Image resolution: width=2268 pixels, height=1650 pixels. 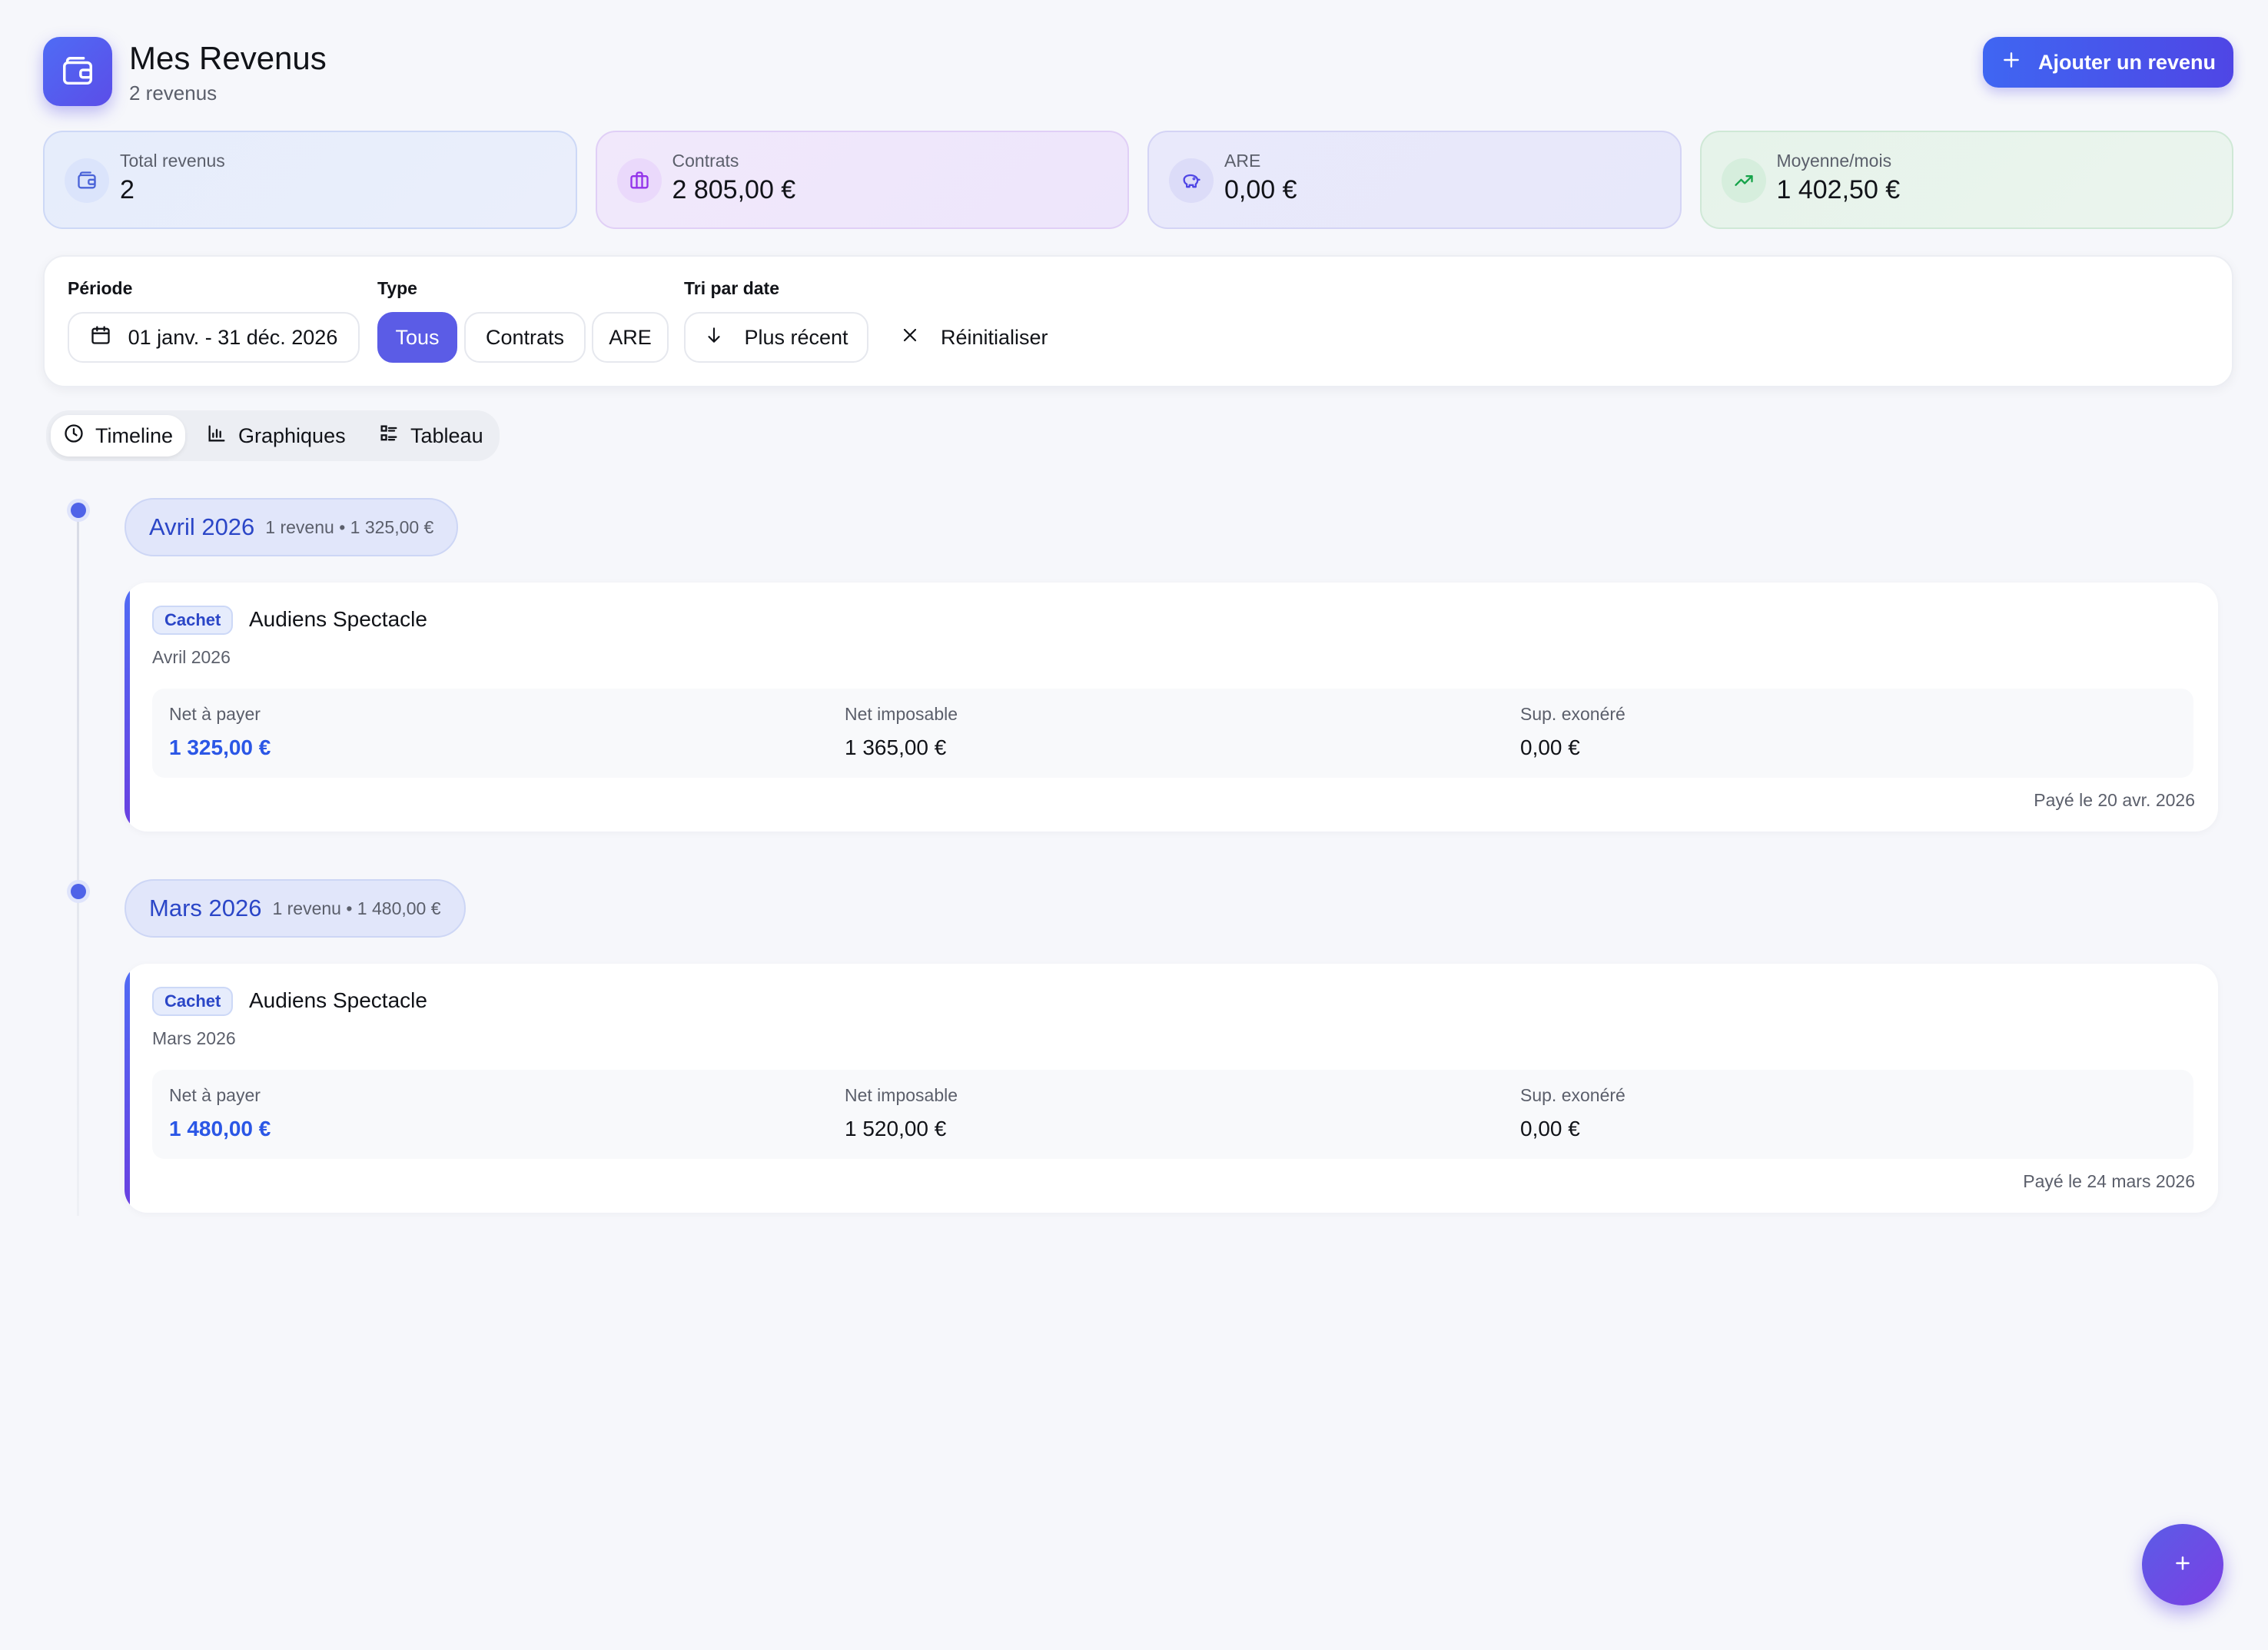 What do you see at coordinates (1414, 180) in the screenshot?
I see `stat-card-are: ARE 0,00 €` at bounding box center [1414, 180].